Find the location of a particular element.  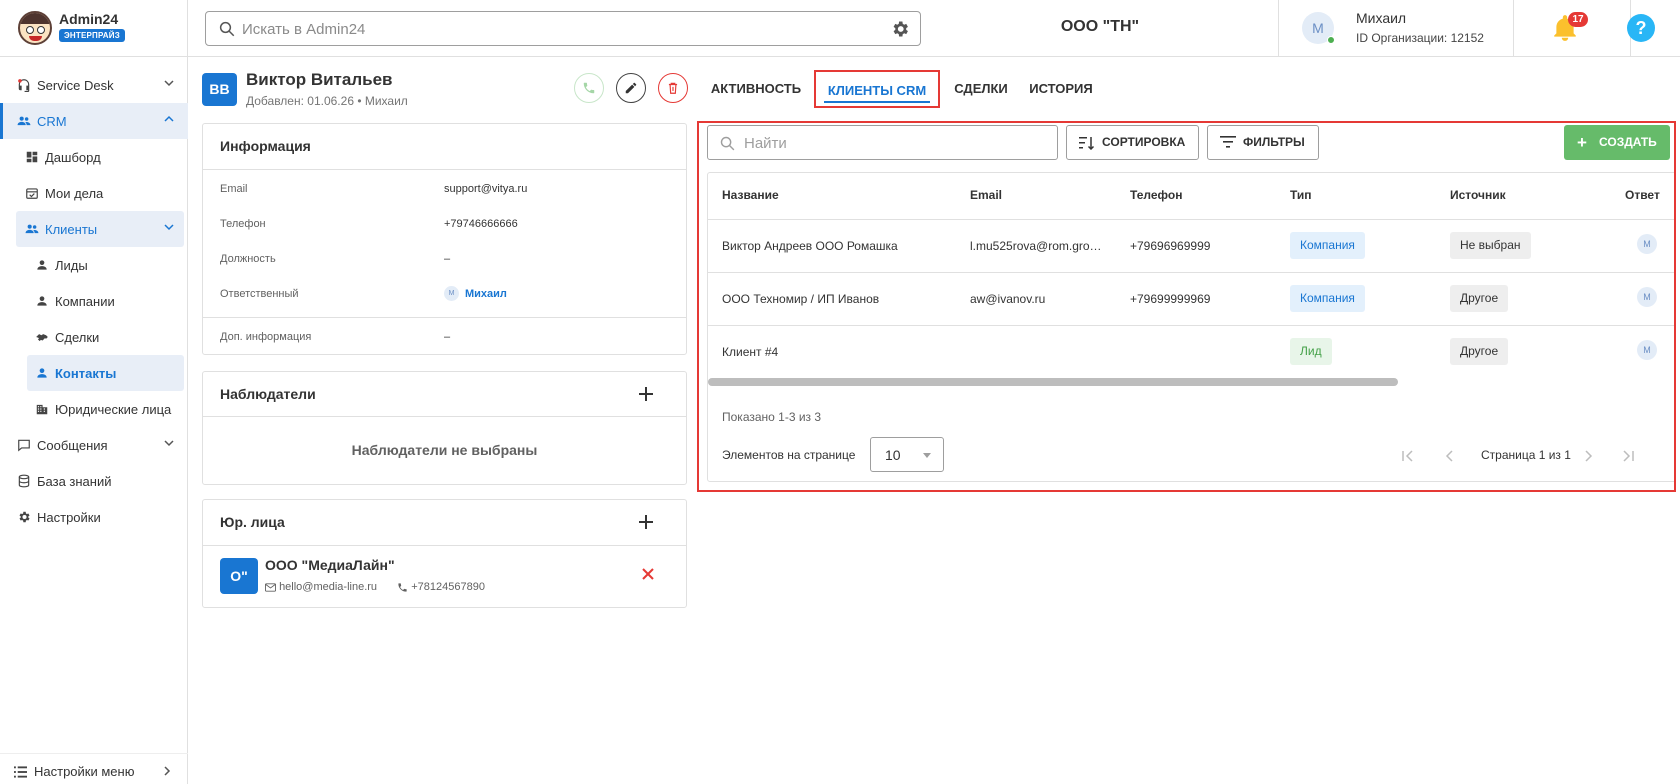

plan-badge: ЭНТЕРПРАЙЗ is located at coordinates (92, 35).